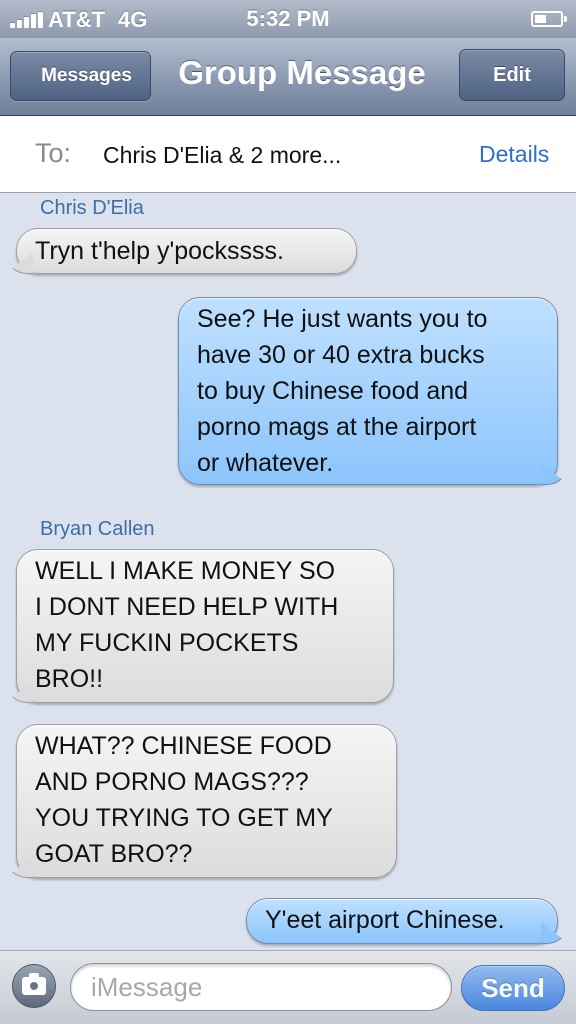  What do you see at coordinates (183, 746) in the screenshot?
I see `message-line: WHAT?? CHINESE FOOD` at bounding box center [183, 746].